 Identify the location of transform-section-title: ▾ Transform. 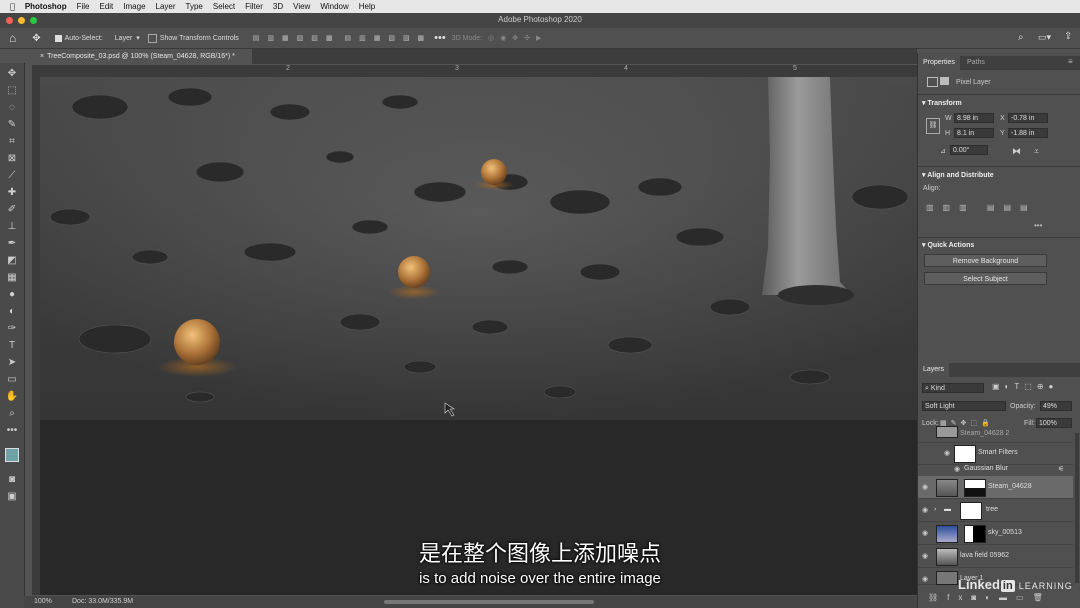
(942, 103).